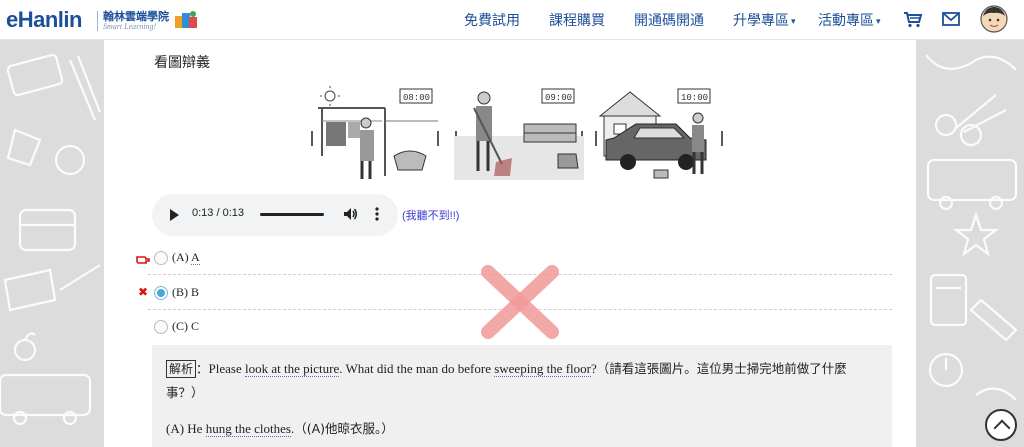 This screenshot has height=447, width=1024. Describe the element at coordinates (186, 19) in the screenshot. I see `logo-books-icon` at that location.